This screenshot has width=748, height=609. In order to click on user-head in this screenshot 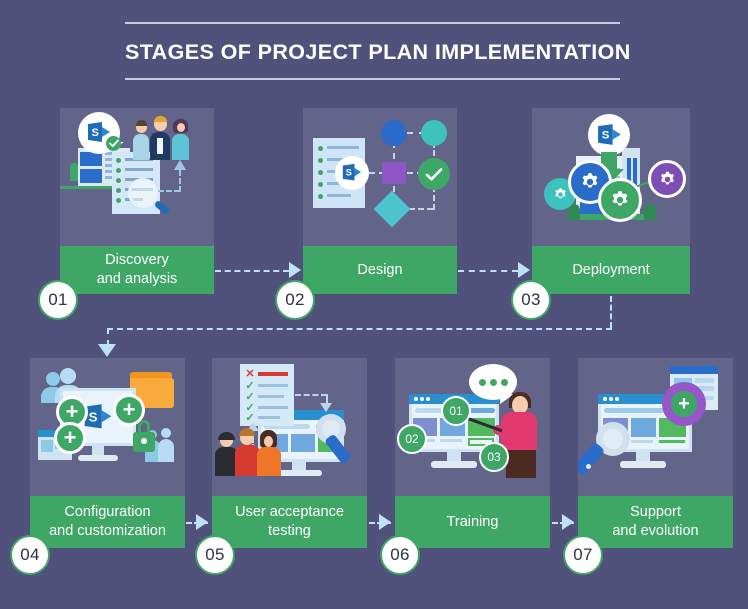, I will do `click(68, 376)`.